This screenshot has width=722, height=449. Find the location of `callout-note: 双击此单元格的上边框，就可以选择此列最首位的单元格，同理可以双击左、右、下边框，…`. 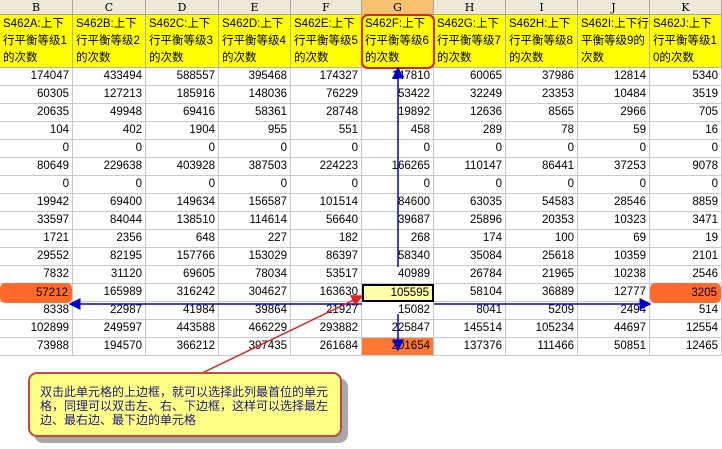

callout-note: 双击此单元格的上边框，就可以选择此列最首位的单元格，同理可以双击左、右、下边框，… is located at coordinates (185, 404).